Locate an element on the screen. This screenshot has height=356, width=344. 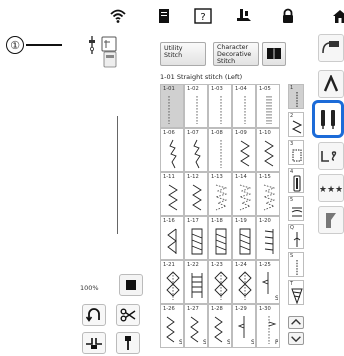
tab-utility-line2: Stitch is located at coordinates (173, 55).